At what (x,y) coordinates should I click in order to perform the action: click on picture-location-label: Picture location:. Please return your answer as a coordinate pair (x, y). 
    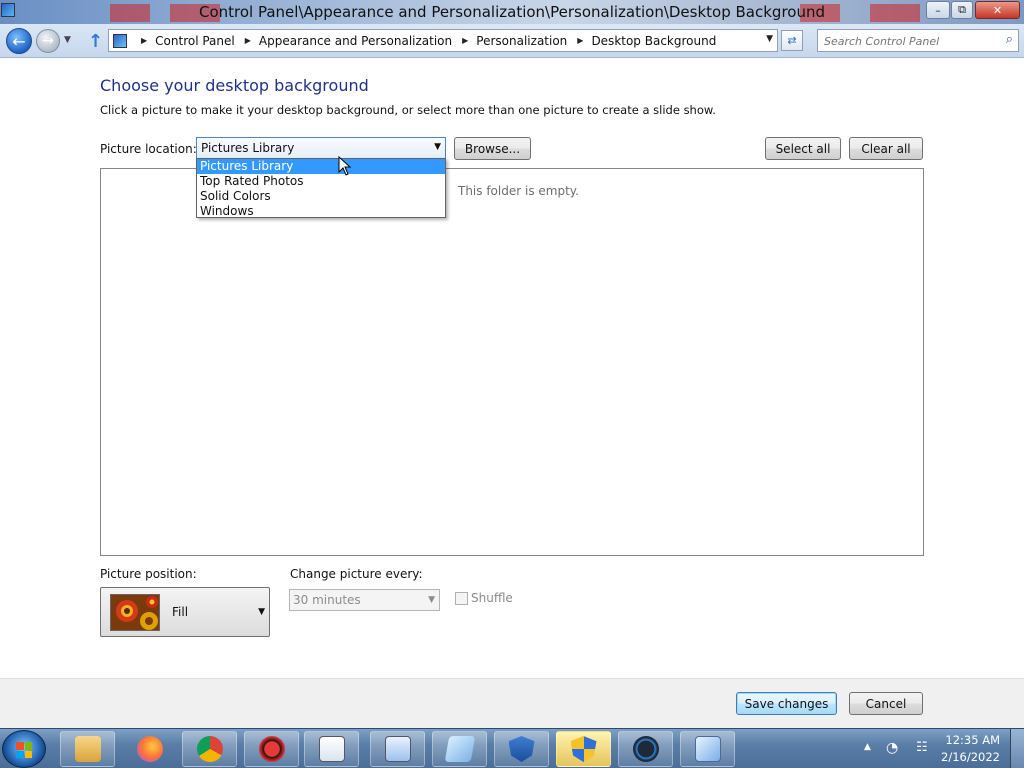
    Looking at the image, I should click on (148, 149).